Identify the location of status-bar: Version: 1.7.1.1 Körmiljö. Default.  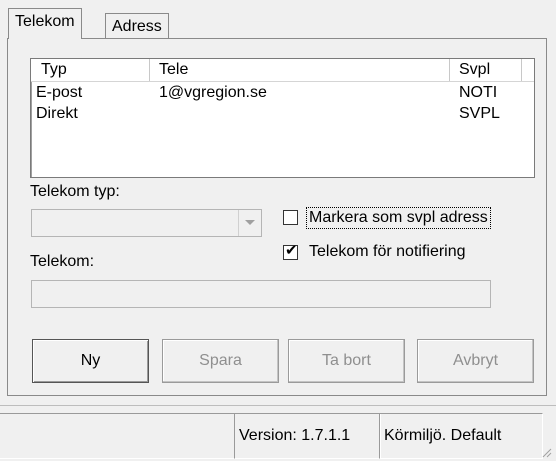
(278, 433).